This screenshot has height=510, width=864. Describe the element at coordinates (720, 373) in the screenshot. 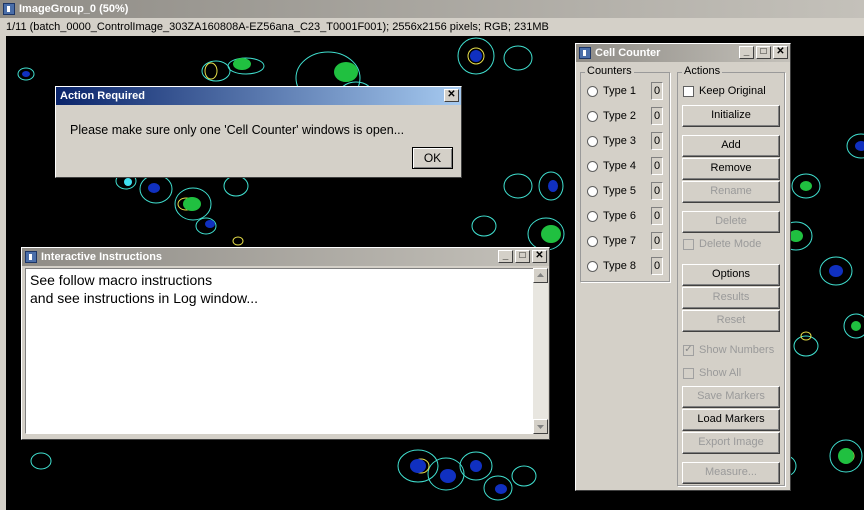

I see `show-all-label: Show All` at that location.